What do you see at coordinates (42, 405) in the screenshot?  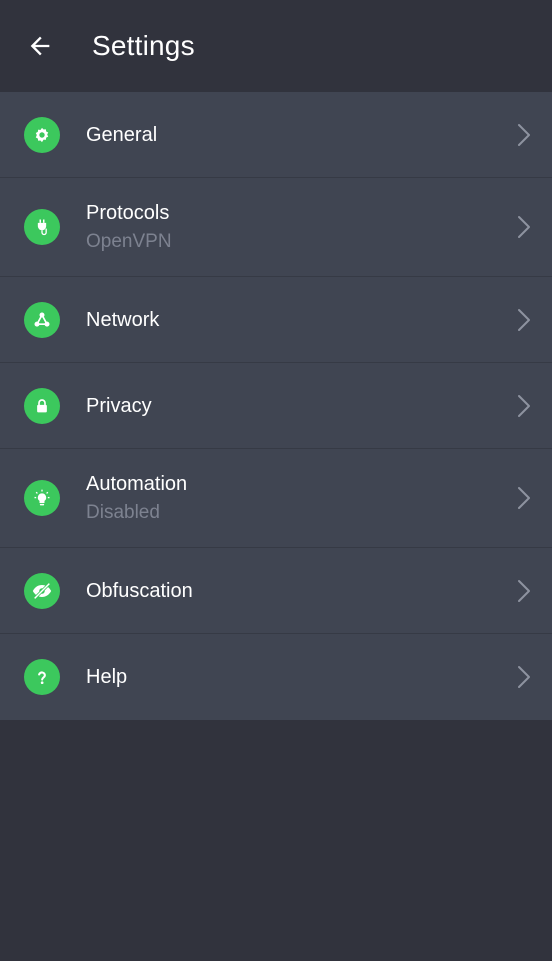 I see `lock-icon` at bounding box center [42, 405].